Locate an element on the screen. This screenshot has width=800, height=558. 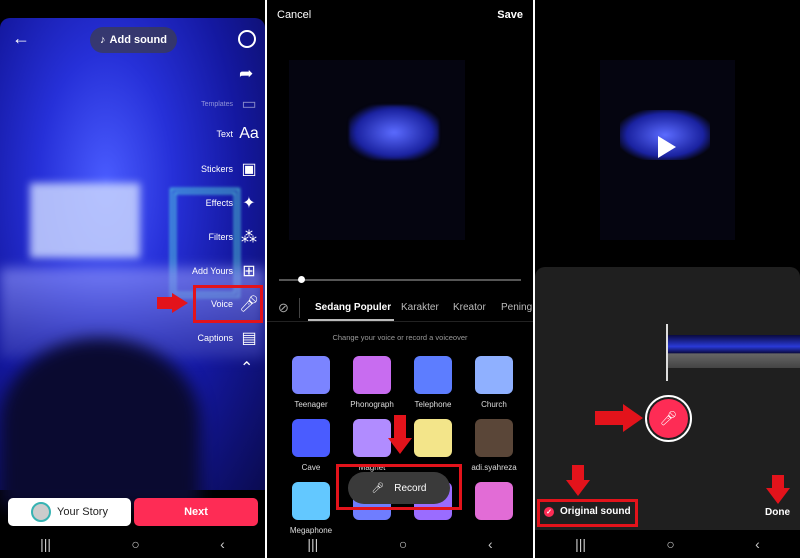
sticker-icon: ▣ is located at coordinates (249, 169).